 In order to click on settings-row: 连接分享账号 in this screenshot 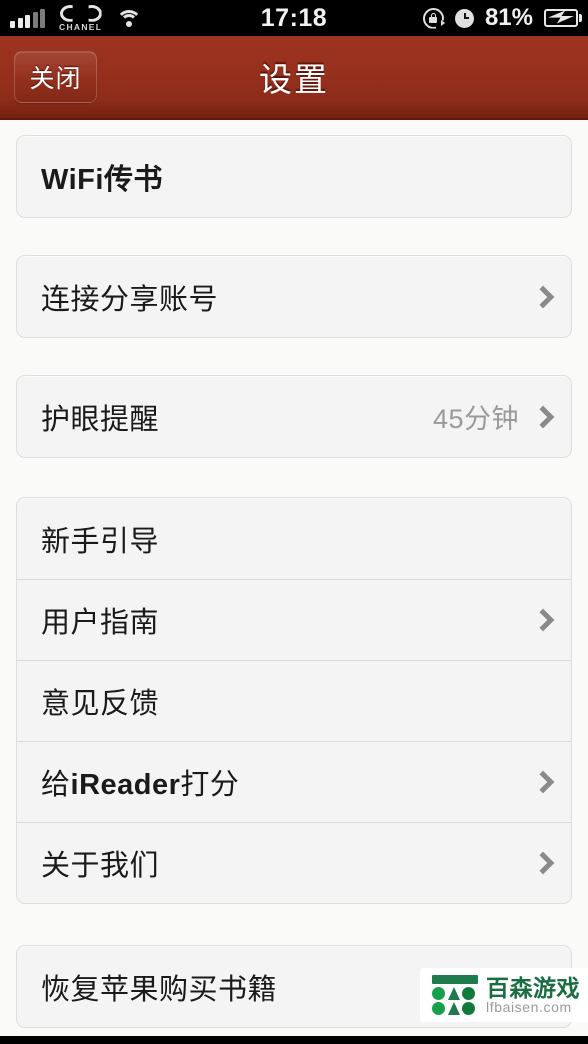, I will do `click(294, 296)`.